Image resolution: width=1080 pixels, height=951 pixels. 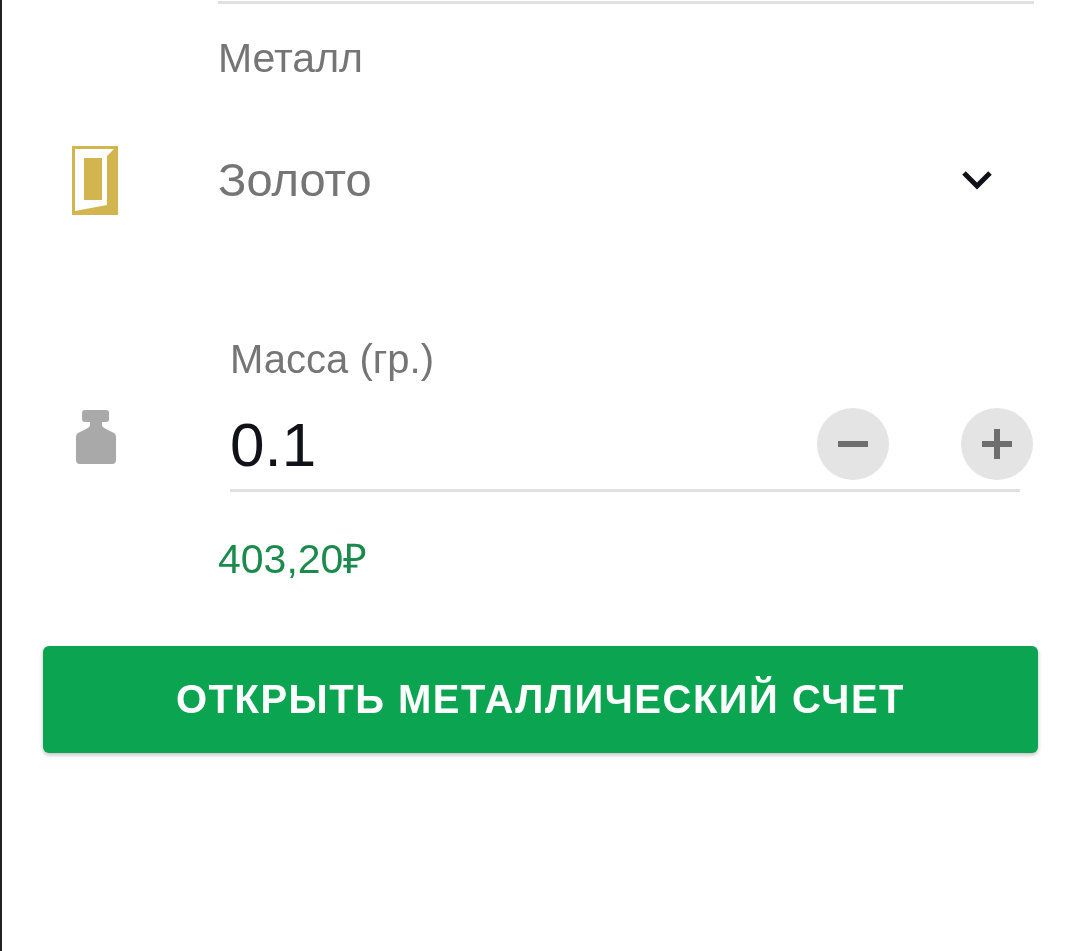 What do you see at coordinates (293, 559) in the screenshot?
I see `price-text: 403,20₽` at bounding box center [293, 559].